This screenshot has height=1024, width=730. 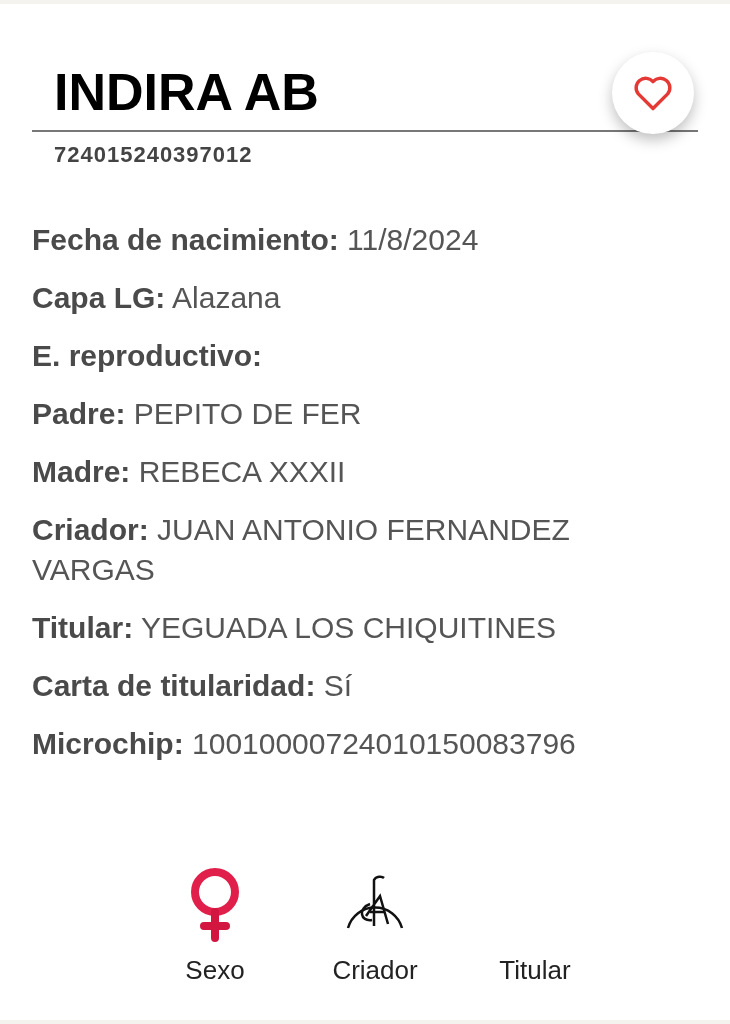 I want to click on horse-name: INDIRA AB, so click(x=186, y=94).